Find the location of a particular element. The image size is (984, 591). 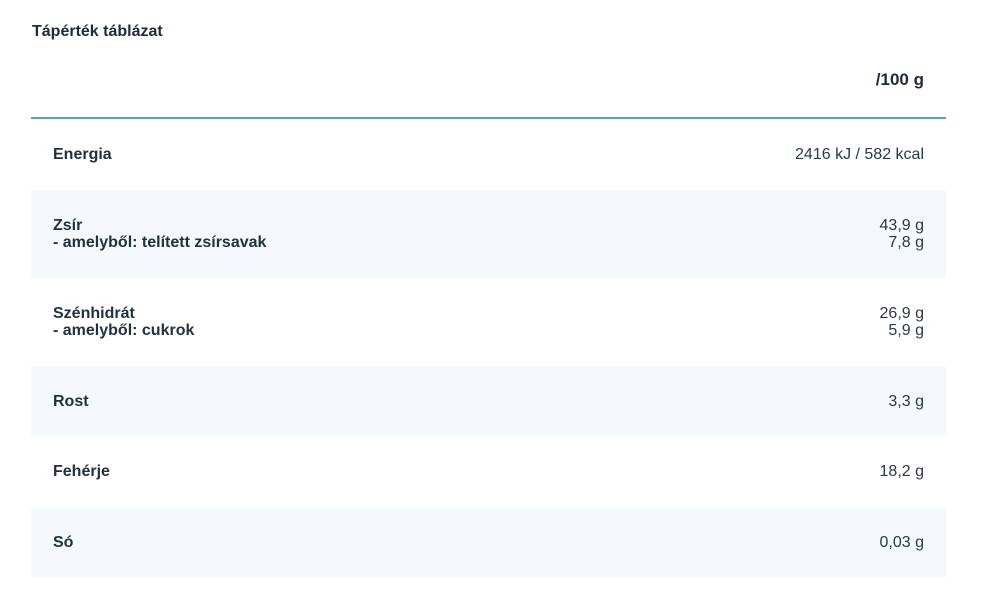

nutrient-value: 0,03 g is located at coordinates (901, 542).